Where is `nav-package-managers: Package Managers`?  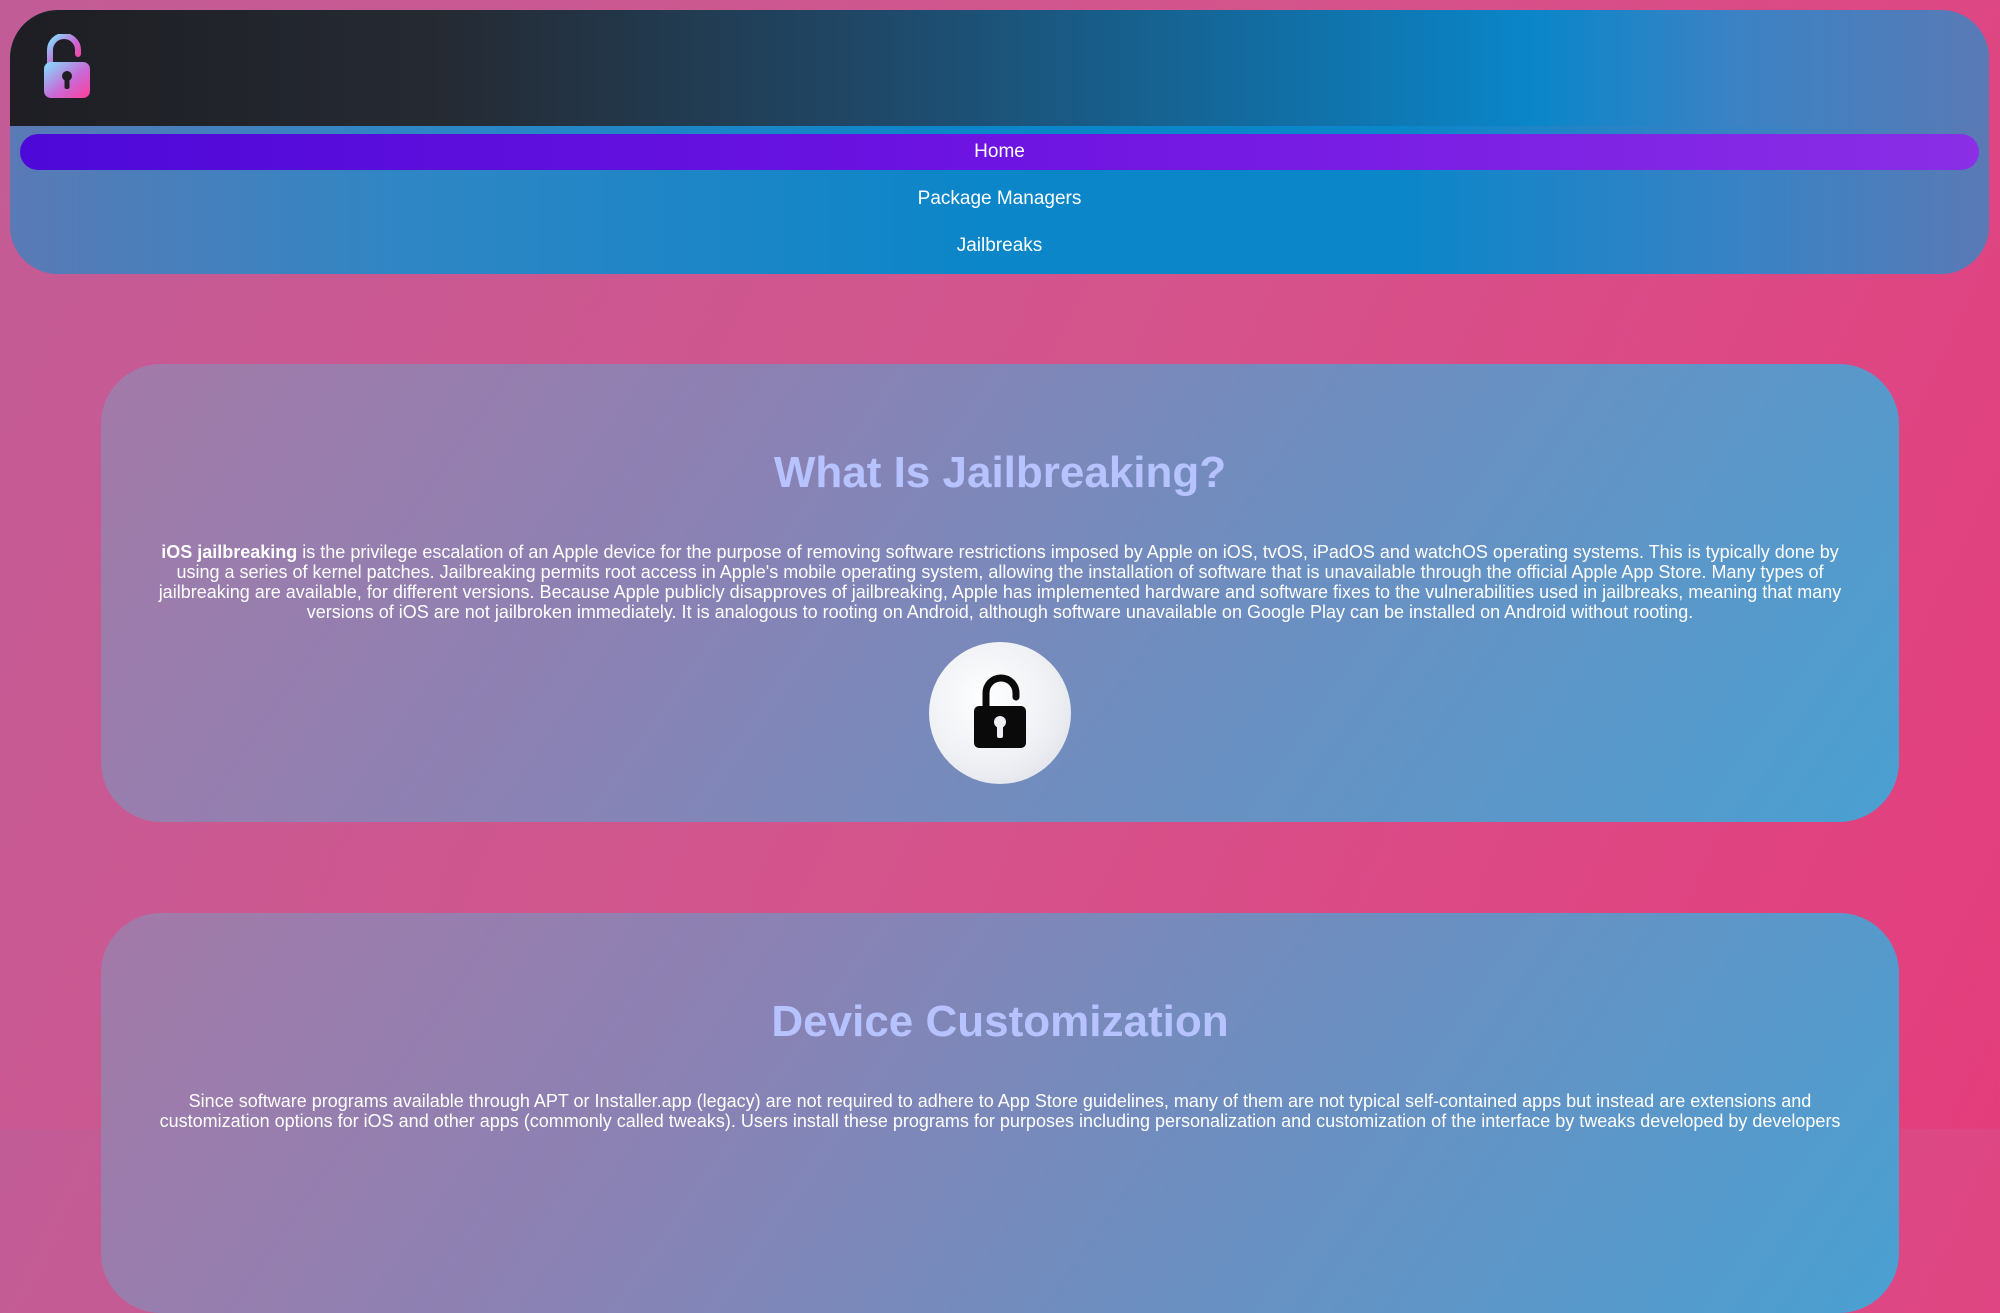
nav-package-managers: Package Managers is located at coordinates (999, 199).